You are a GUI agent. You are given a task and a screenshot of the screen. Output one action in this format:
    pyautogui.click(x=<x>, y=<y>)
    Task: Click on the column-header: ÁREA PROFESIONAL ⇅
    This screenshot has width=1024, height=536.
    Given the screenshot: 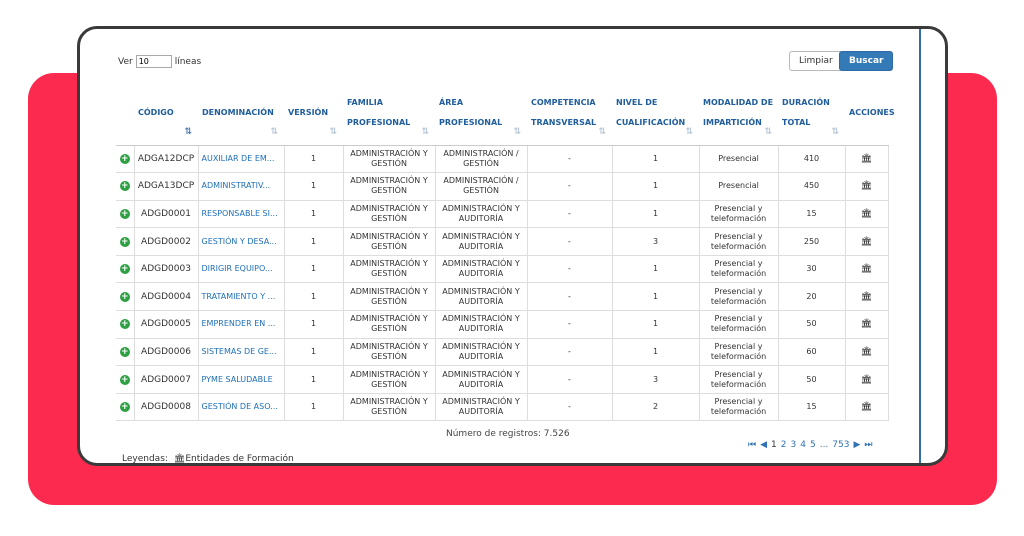 What is the action you would take?
    pyautogui.click(x=481, y=113)
    